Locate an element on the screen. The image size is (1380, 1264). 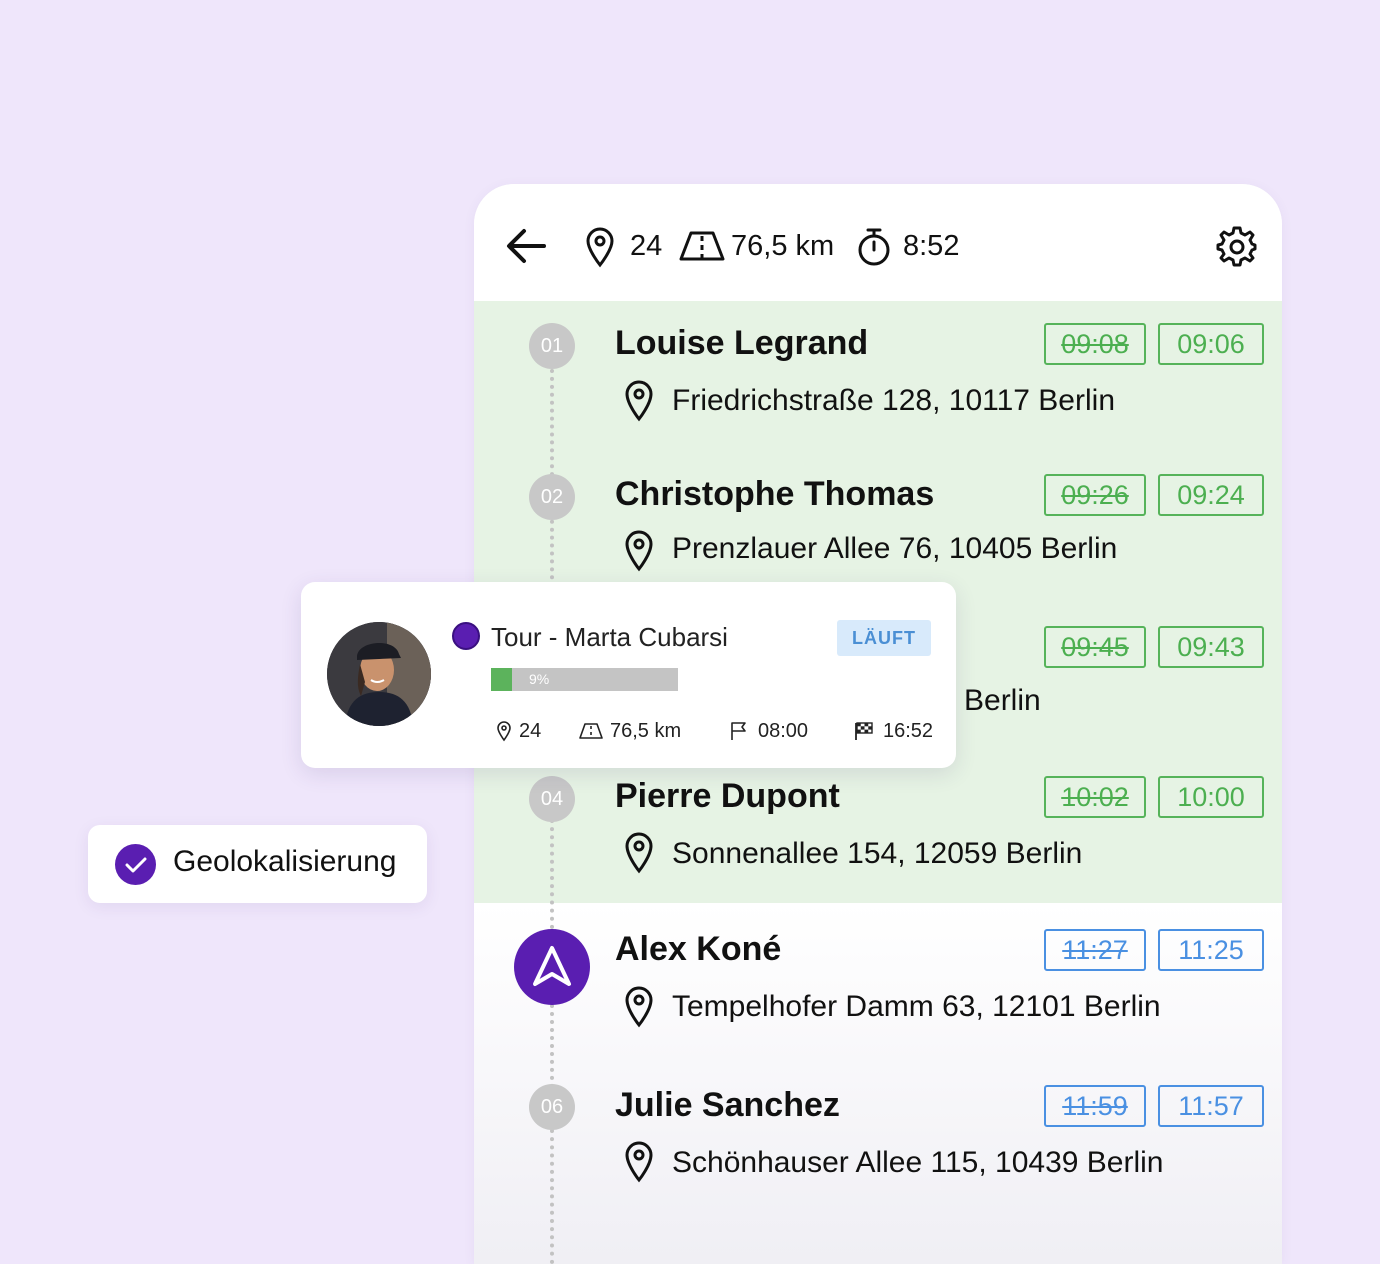
stop-address: Friedrichstraße 128, 10117 Berlin is located at coordinates (893, 400).